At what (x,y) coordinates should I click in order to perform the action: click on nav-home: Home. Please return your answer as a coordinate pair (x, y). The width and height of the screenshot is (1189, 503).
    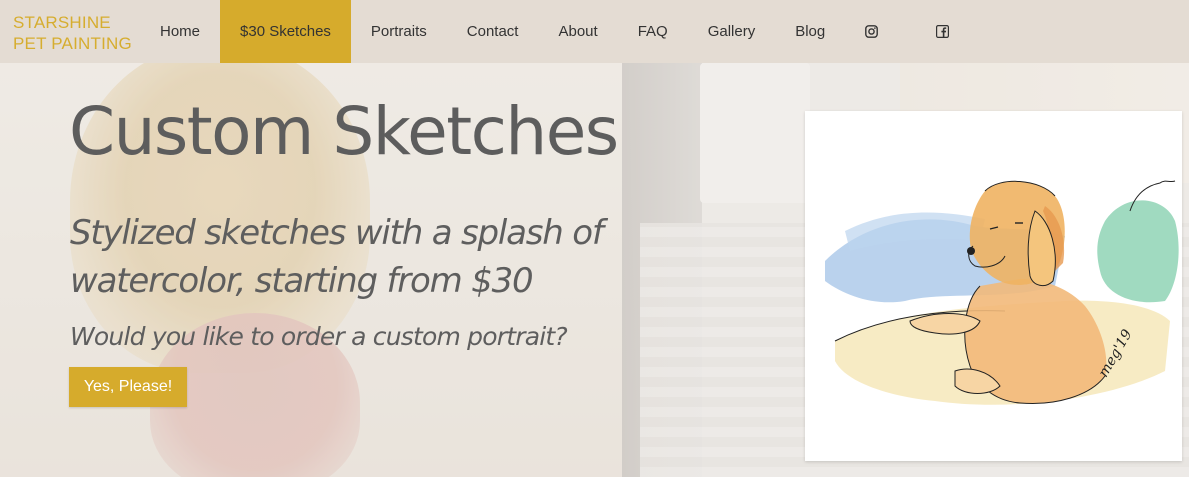
    Looking at the image, I should click on (180, 31).